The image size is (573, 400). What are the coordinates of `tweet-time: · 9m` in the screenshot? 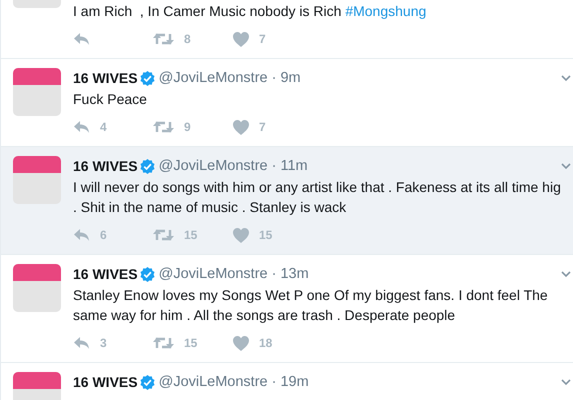 It's located at (286, 78).